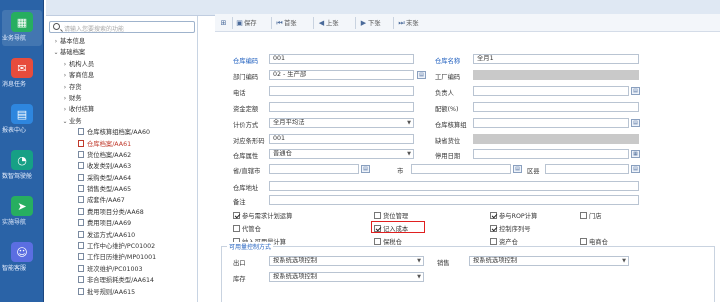 The width and height of the screenshot is (720, 302). What do you see at coordinates (81, 291) in the screenshot?
I see `document-icon` at bounding box center [81, 291].